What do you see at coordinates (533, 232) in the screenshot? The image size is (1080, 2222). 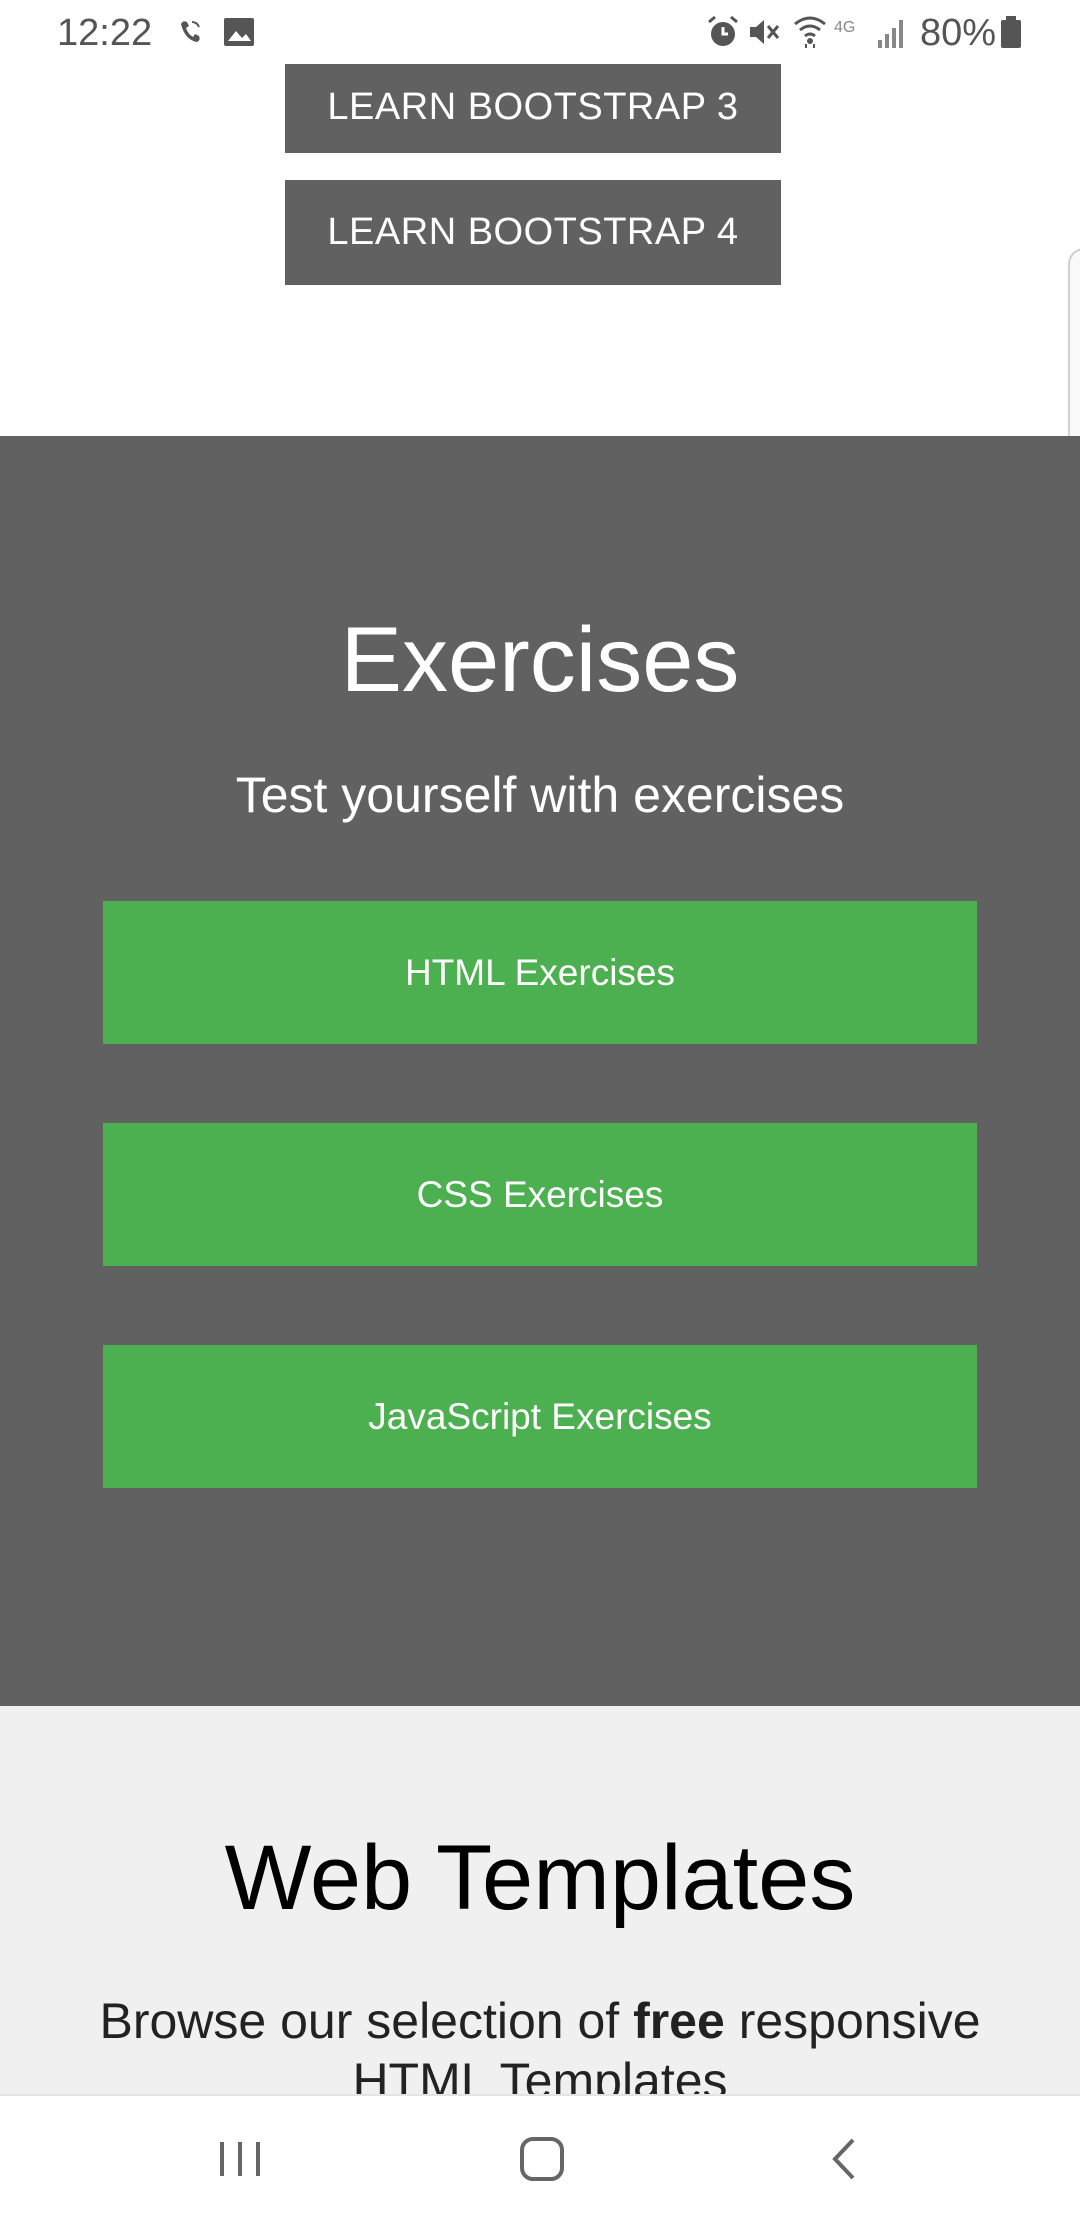 I see `learn-bootstrap4-button: LEARN BOOTSTRAP 4` at bounding box center [533, 232].